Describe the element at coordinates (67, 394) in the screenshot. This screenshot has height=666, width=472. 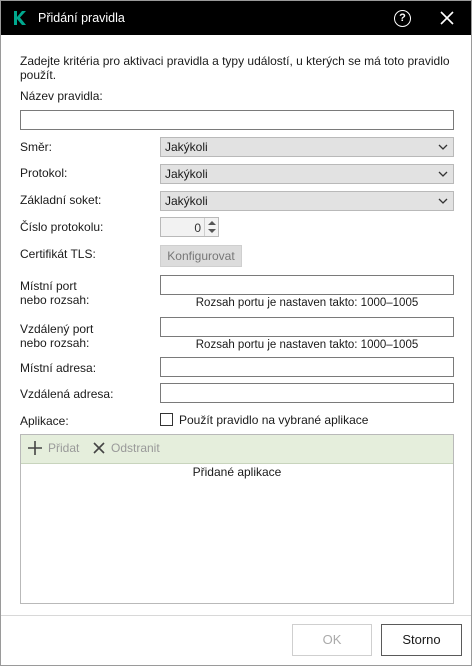
I see `remote-address-label: Vzdálená adresa:` at that location.